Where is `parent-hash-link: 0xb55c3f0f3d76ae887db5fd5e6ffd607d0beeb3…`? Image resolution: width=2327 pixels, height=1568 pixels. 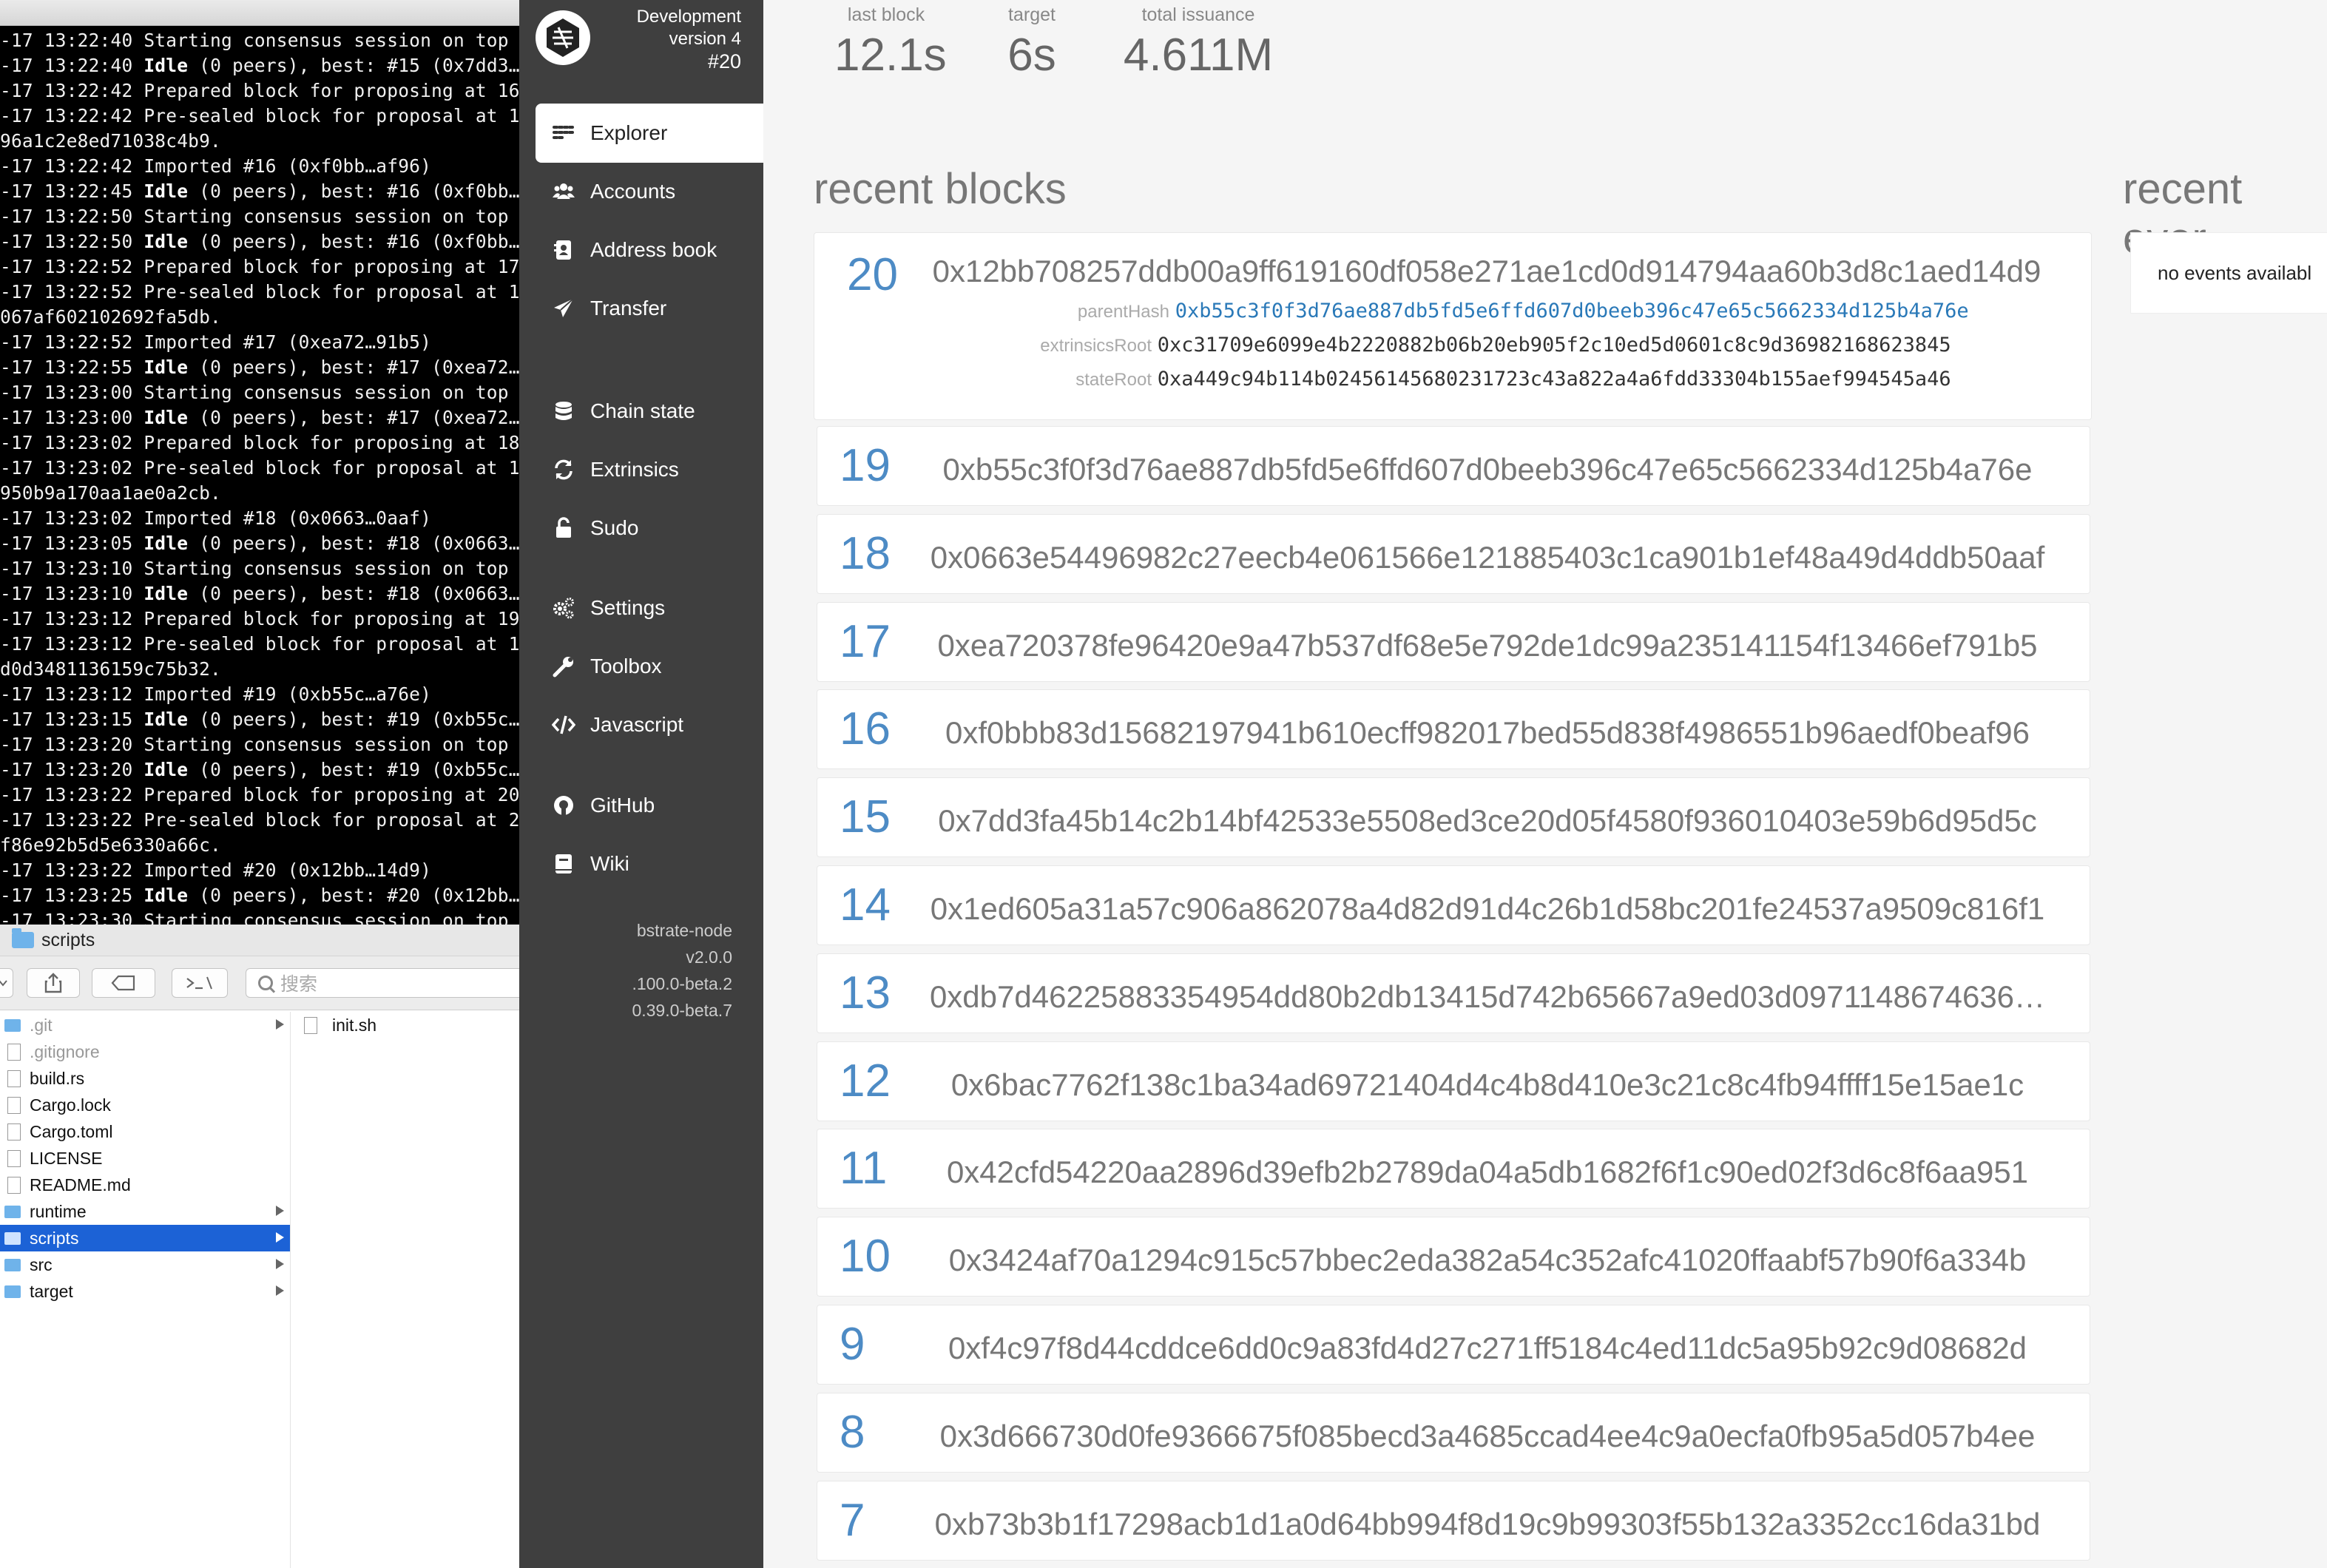 parent-hash-link: 0xb55c3f0f3d76ae887db5fd5e6ffd607d0beeb3… is located at coordinates (1572, 311).